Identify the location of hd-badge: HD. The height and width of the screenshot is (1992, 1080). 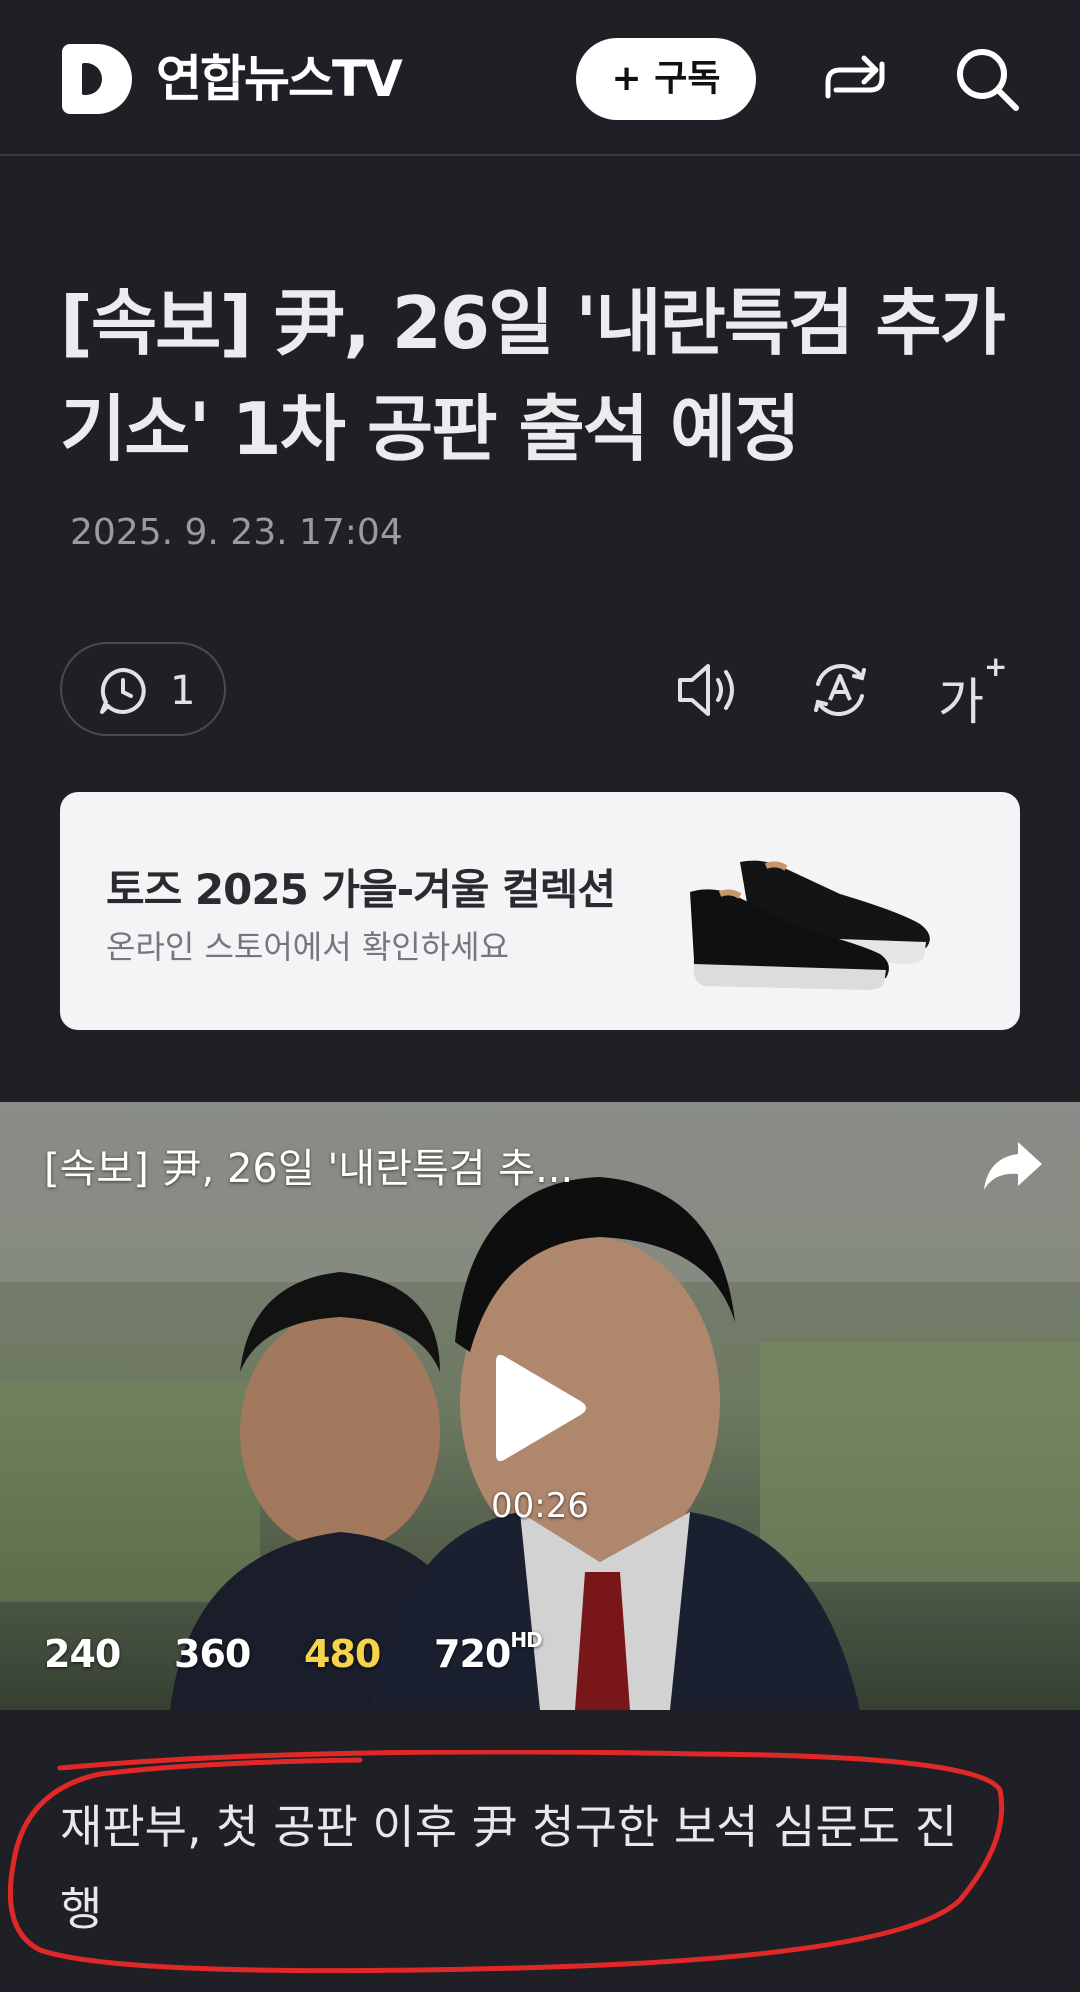
(526, 1640).